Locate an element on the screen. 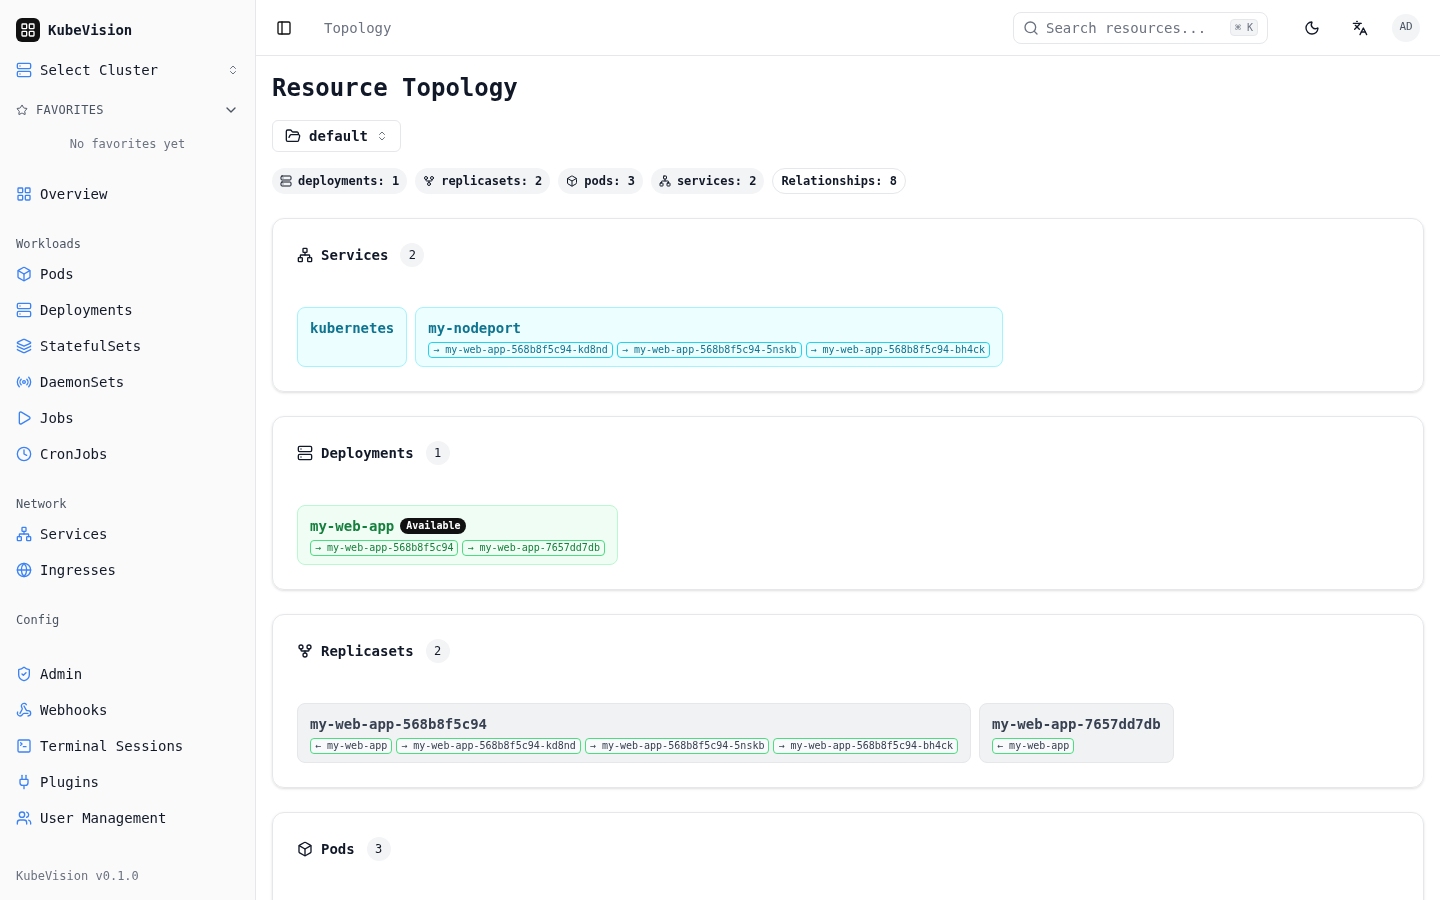  resource-card: my-nodeport → my-web-app-568b8f5c94-kd8nd → my-web-app-568b8f5c94-5nskb → my-web-app-568b8f5c94-bh4ck is located at coordinates (709, 337).